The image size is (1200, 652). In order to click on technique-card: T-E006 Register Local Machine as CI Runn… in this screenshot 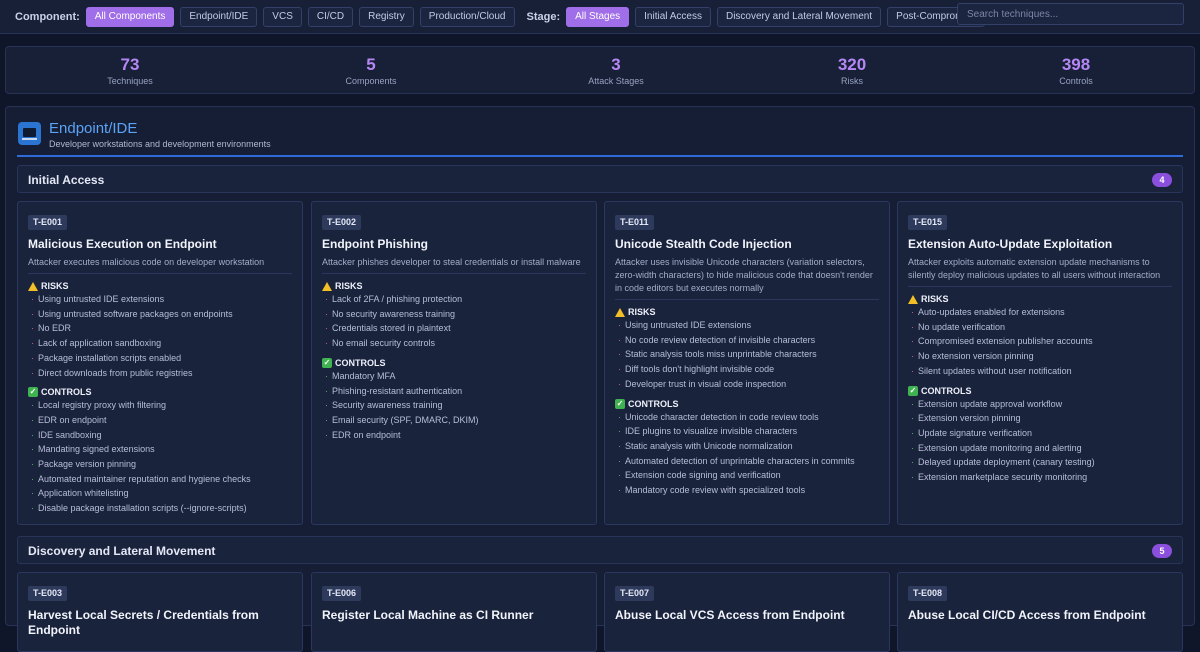, I will do `click(454, 612)`.